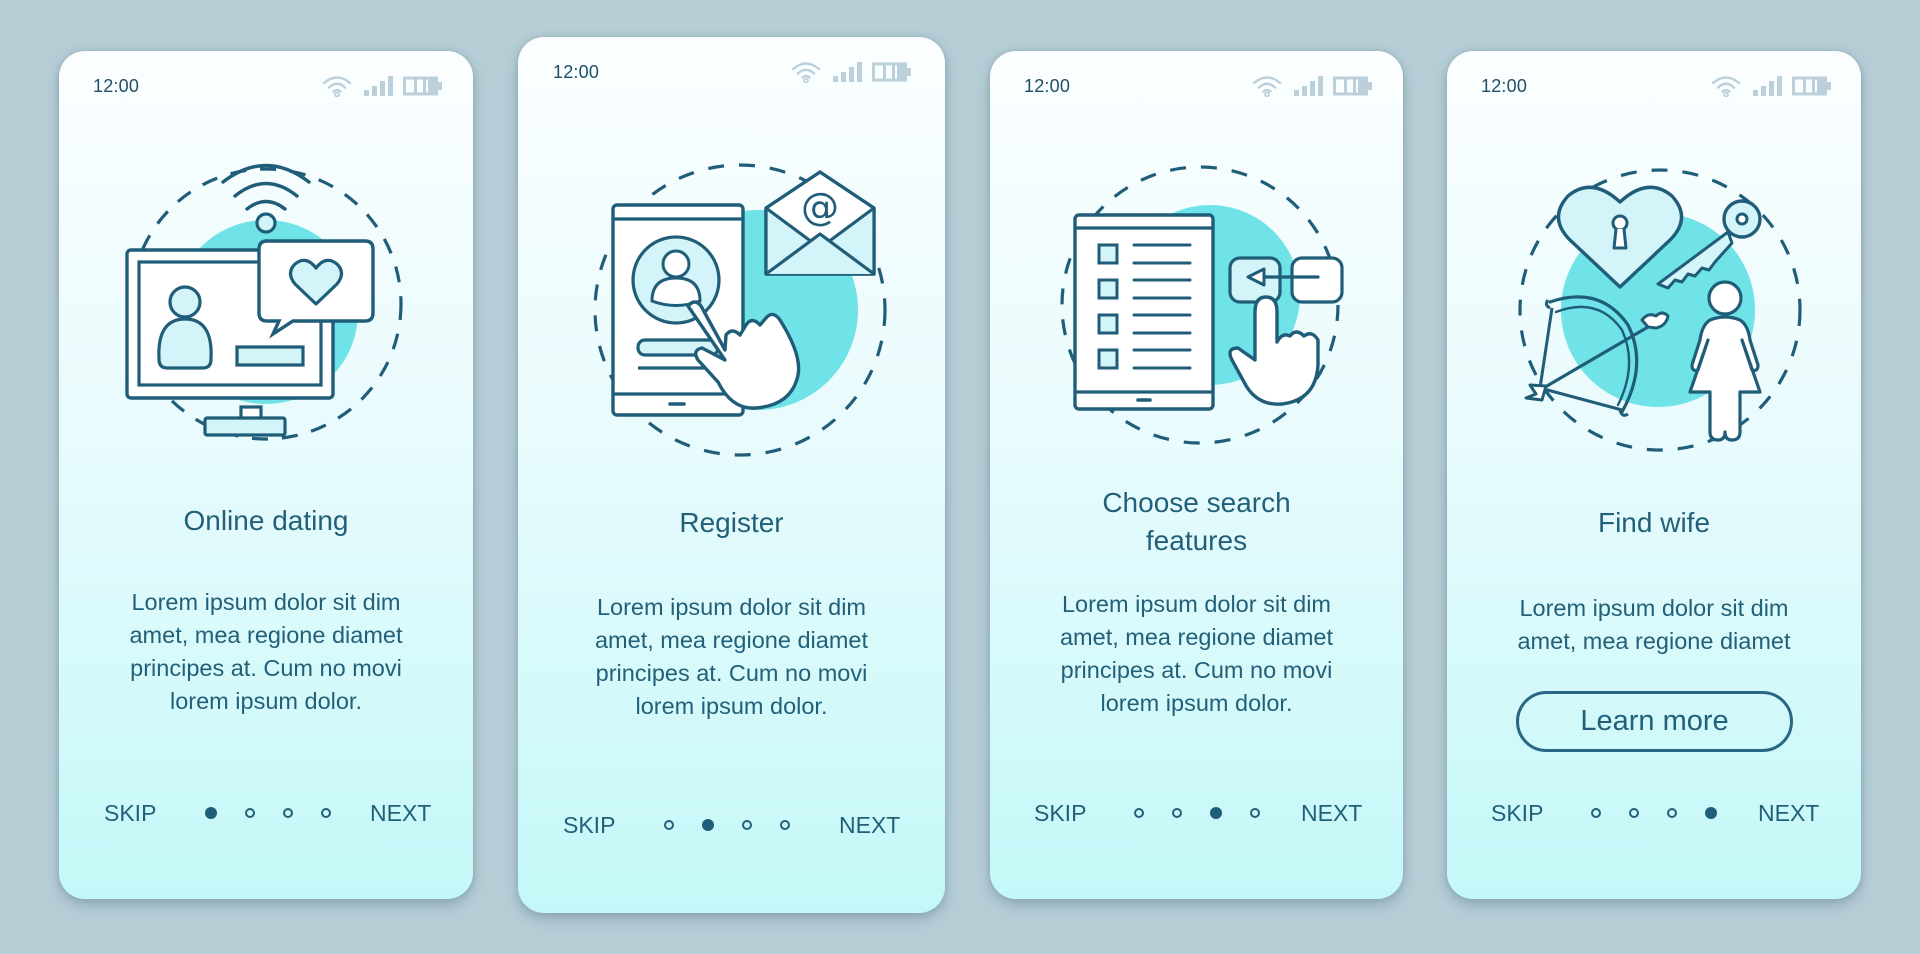 Image resolution: width=1920 pixels, height=954 pixels. I want to click on screen-title: Register, so click(731, 522).